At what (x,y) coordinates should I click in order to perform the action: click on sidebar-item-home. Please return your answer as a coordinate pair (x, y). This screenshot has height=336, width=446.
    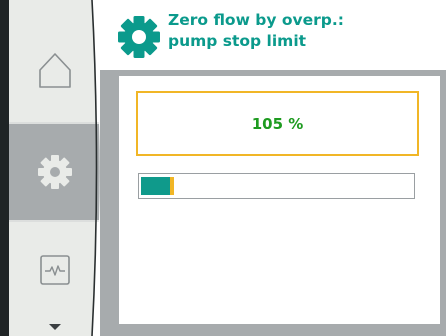
    Looking at the image, I should click on (55, 70).